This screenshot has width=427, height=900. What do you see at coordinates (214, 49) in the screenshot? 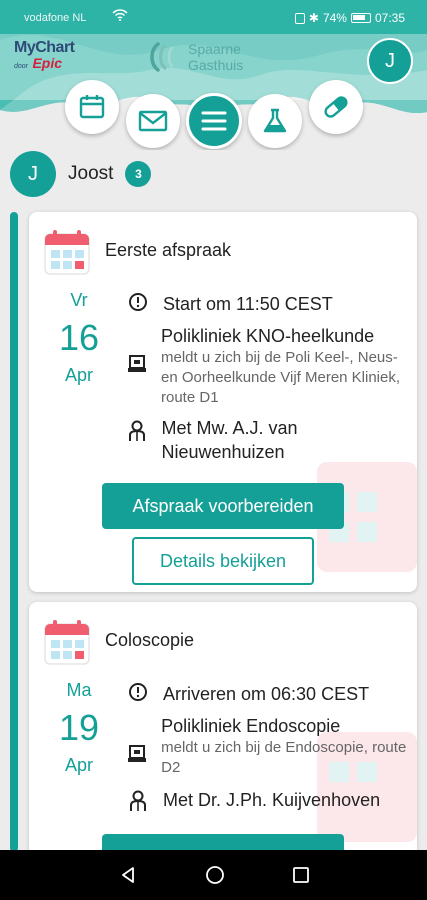
I see `hospital-name-line1: Spaarne` at bounding box center [214, 49].